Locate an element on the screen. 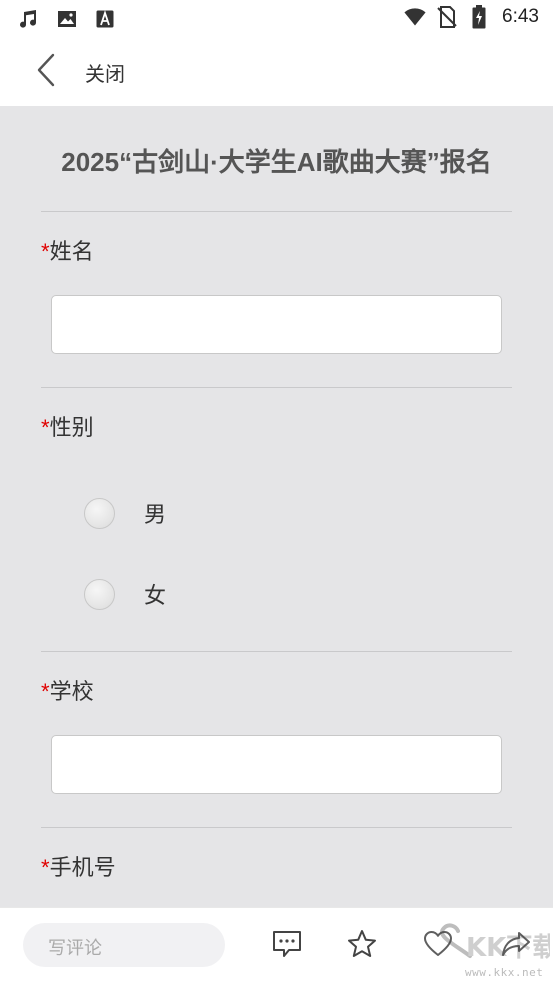  status-bar: 6:43 is located at coordinates (276, 19).